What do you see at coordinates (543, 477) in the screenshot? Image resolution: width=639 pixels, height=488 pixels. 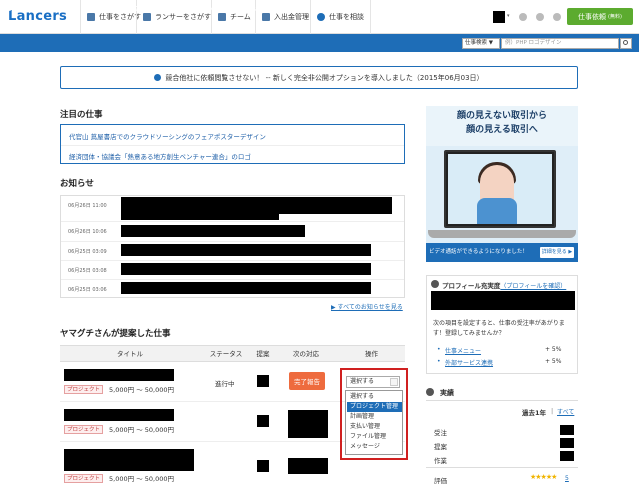 I see `rating-stars-icon: ★★★★★` at bounding box center [543, 477].